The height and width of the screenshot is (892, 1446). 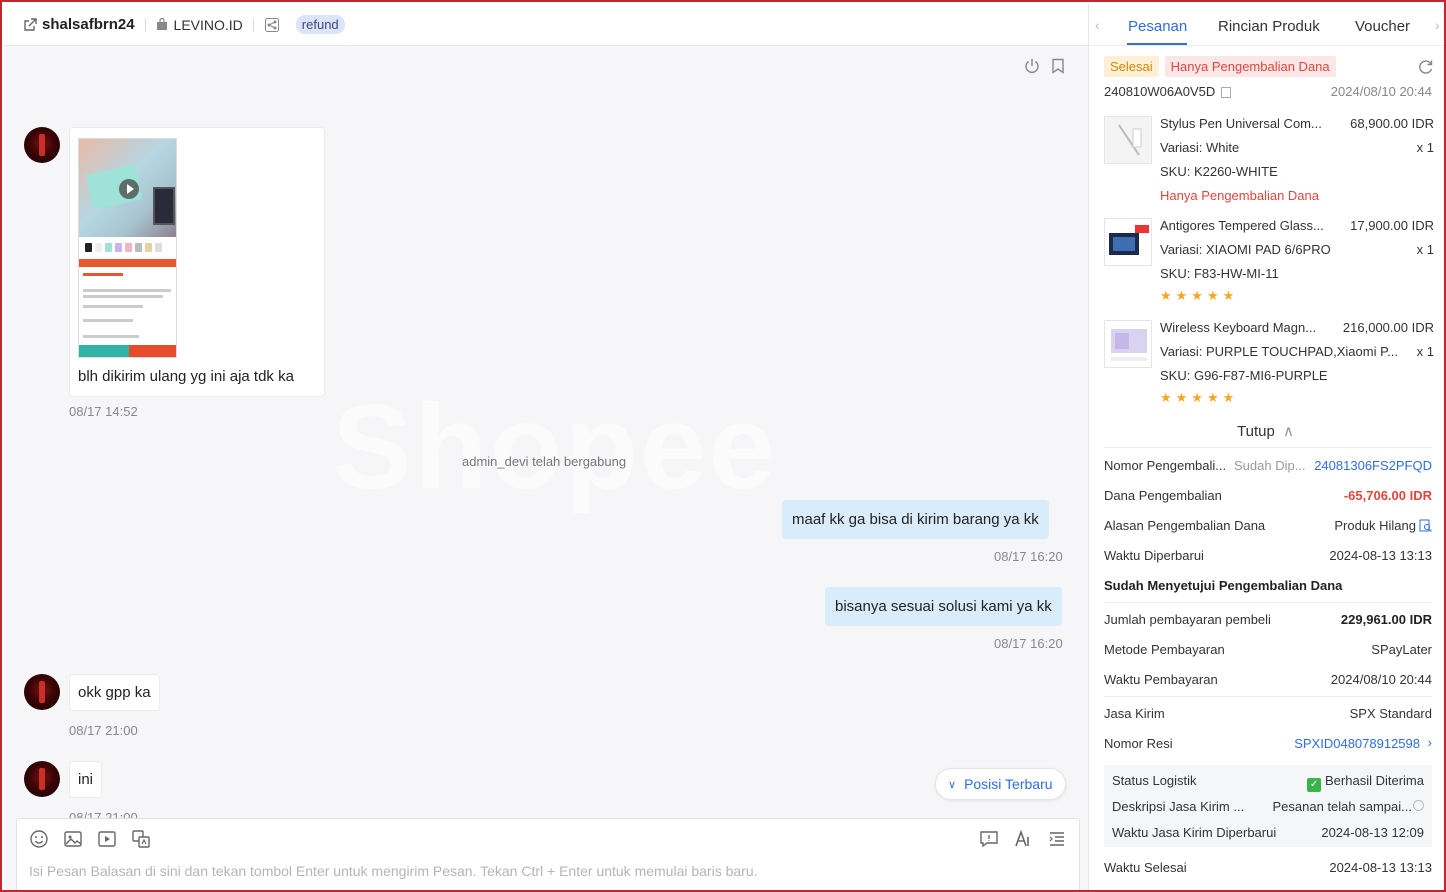 I want to click on message-bubble-incoming: blh dikirim ulang yg ini aja tdk ka, so click(x=197, y=262).